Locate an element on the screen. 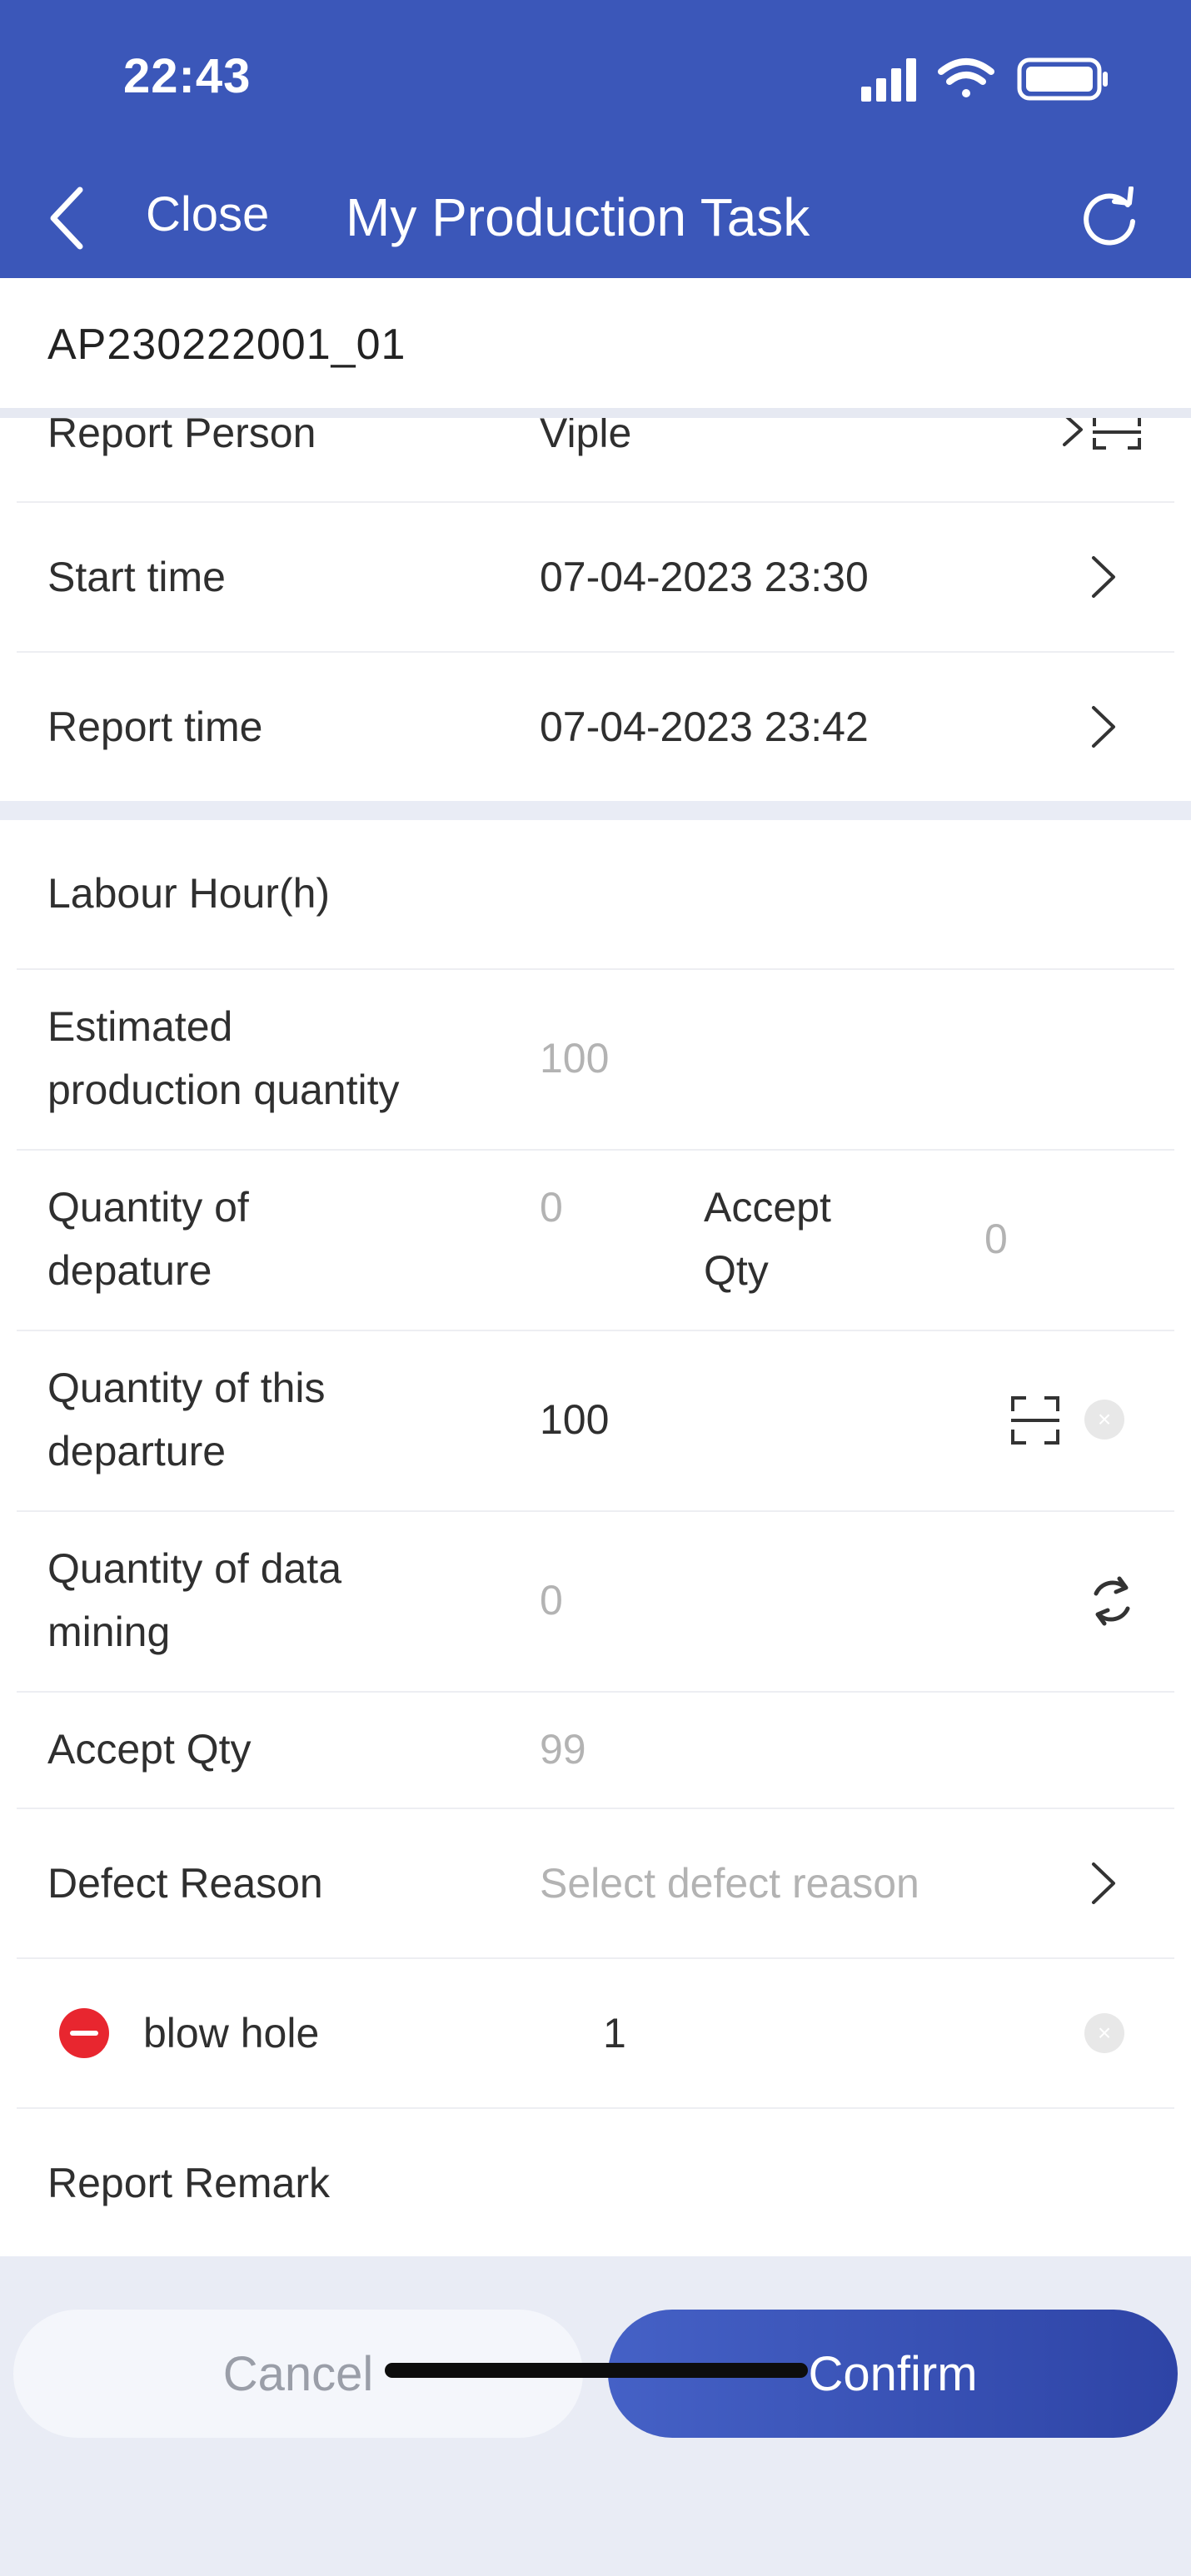 The width and height of the screenshot is (1191, 2576). task-code-header: AP230222001_01 is located at coordinates (595, 344).